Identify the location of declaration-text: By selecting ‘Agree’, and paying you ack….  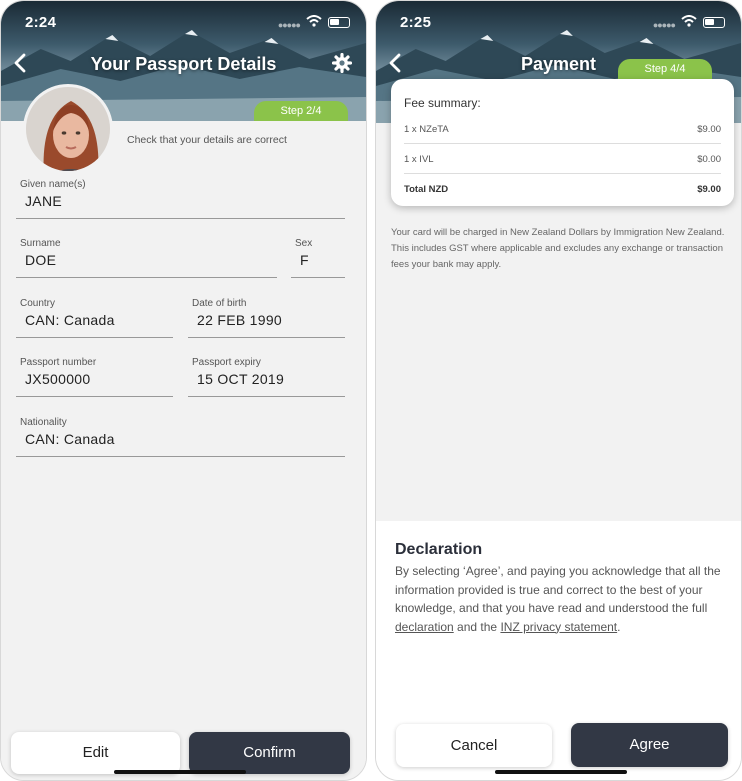
(560, 599).